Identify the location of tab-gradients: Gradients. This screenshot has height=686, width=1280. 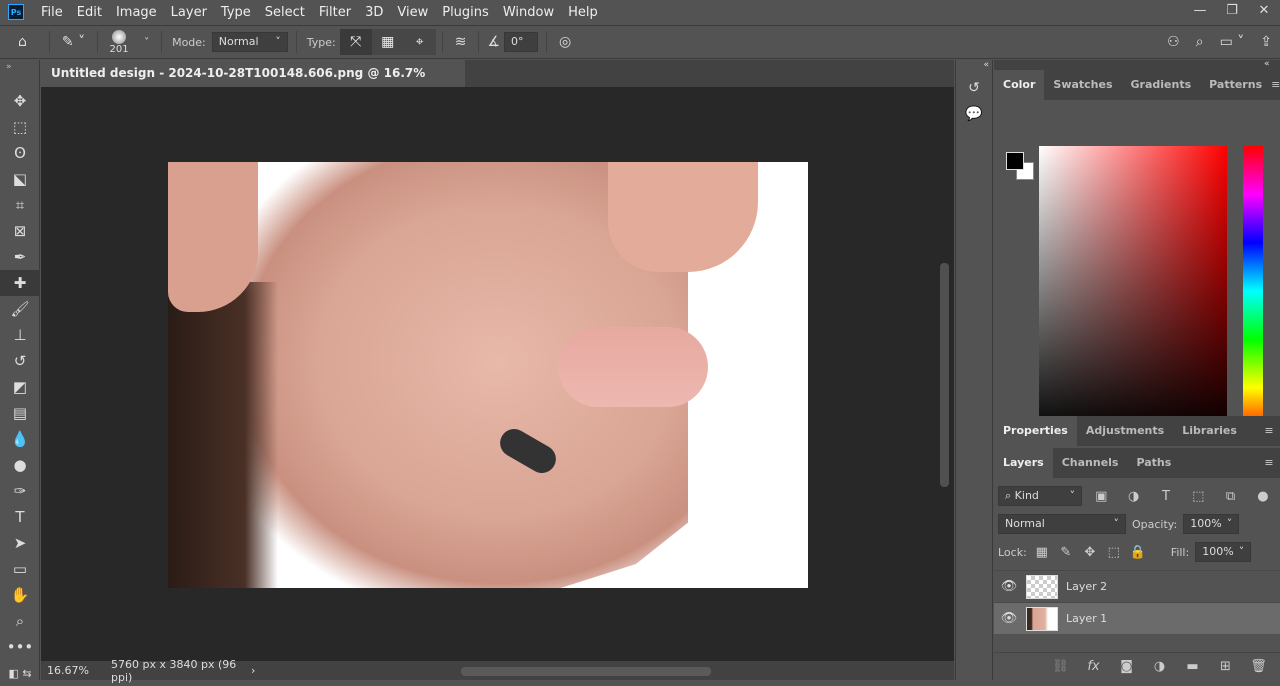
(1161, 85).